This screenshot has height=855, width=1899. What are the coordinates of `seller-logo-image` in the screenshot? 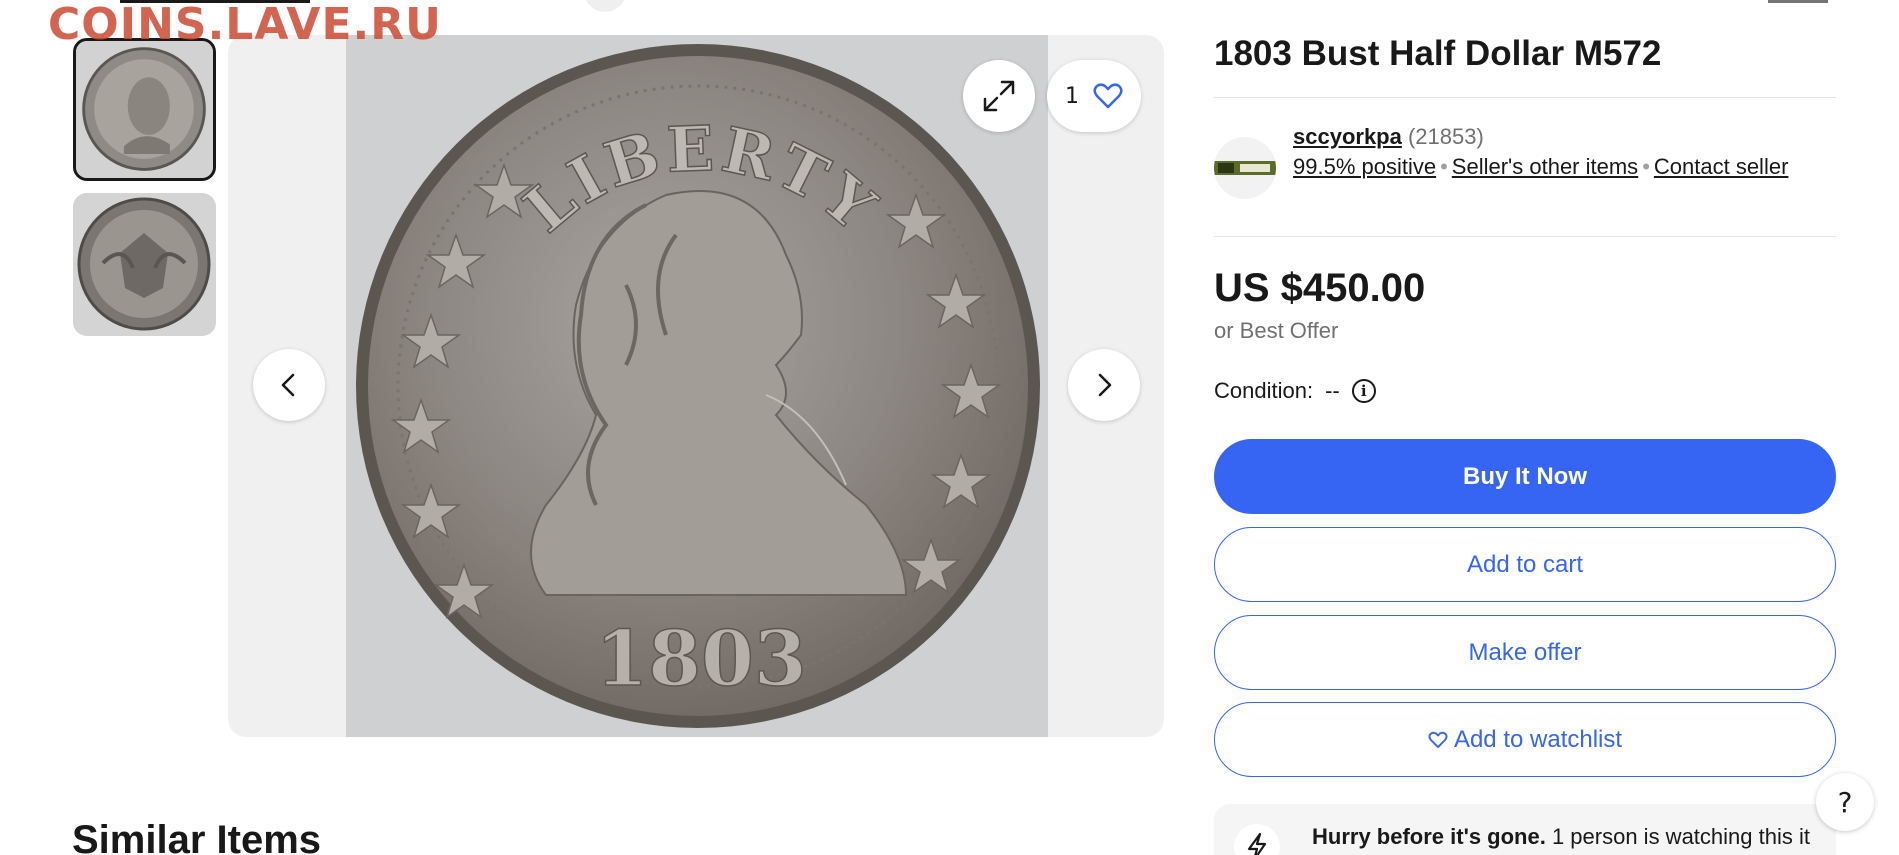 It's located at (1245, 168).